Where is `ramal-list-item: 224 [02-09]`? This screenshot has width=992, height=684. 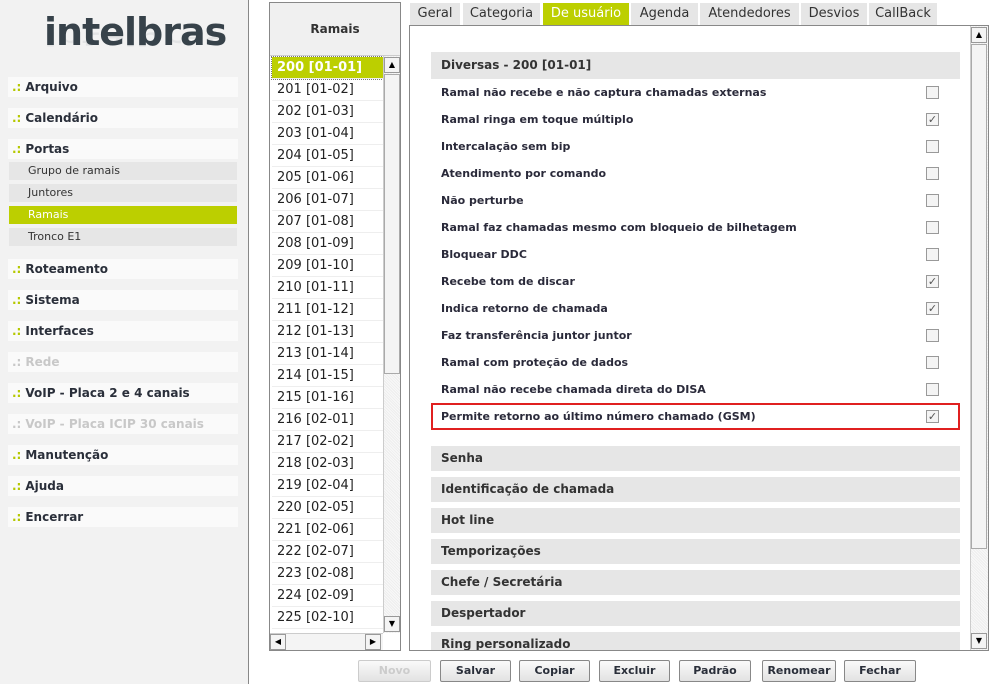
ramal-list-item: 224 [02-09] is located at coordinates (327, 596).